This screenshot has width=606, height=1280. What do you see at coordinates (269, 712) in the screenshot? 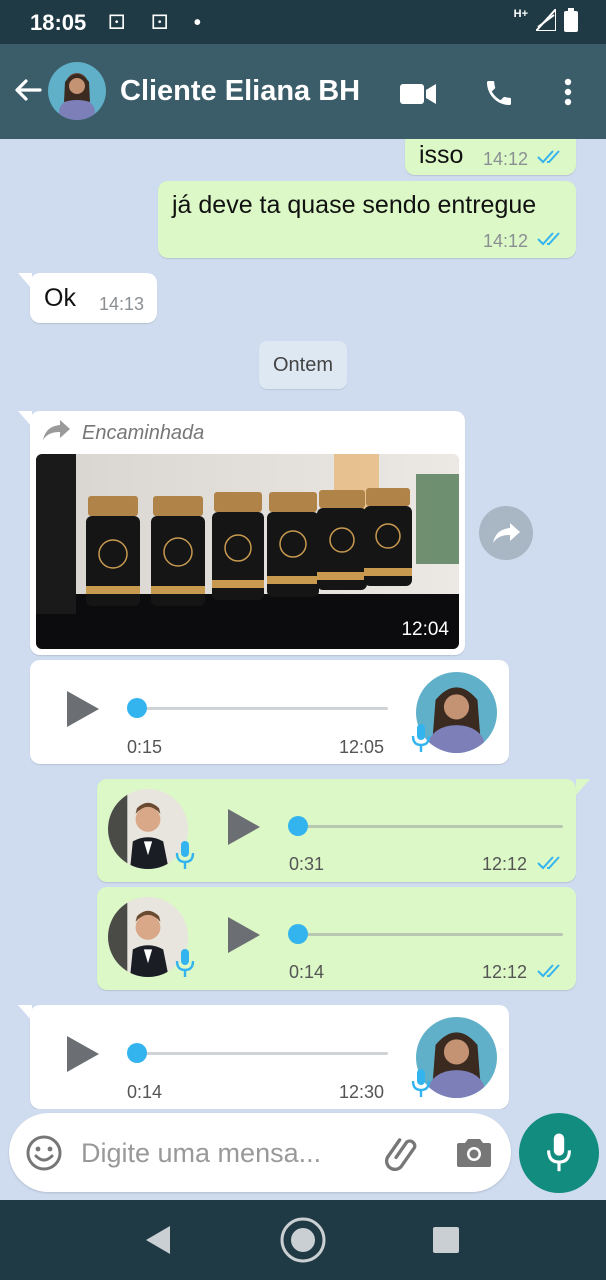
I see `voice-message-incoming: 0:15 12:05` at bounding box center [269, 712].